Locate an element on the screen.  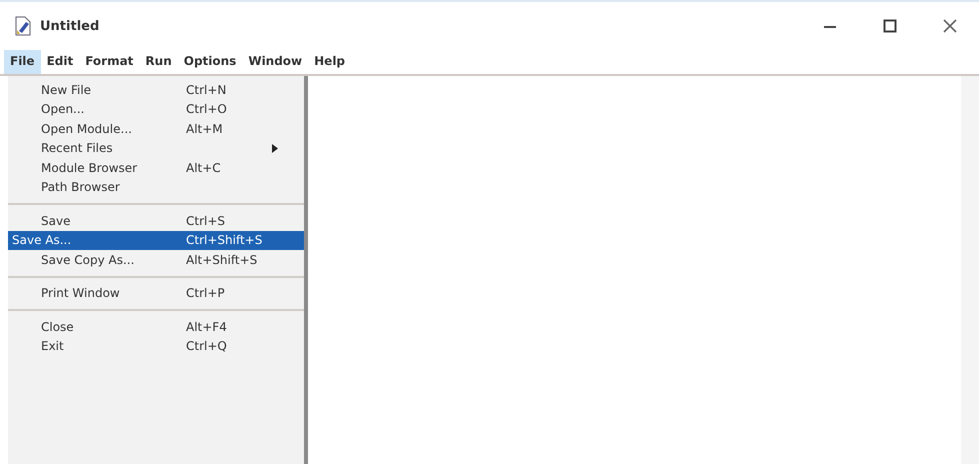
menu-item: Save As... Ctrl+Shift+S is located at coordinates (156, 240).